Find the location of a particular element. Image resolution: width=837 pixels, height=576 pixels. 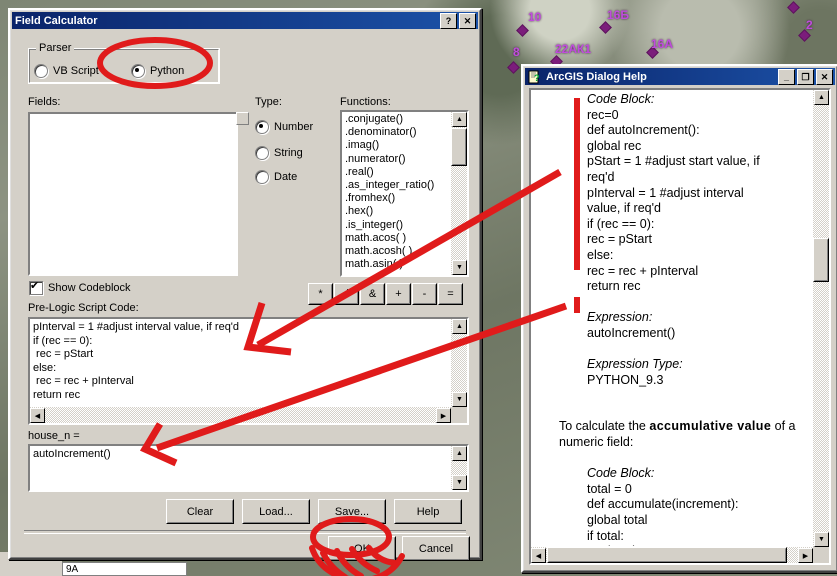

radio-type-number: Number is located at coordinates (284, 127).